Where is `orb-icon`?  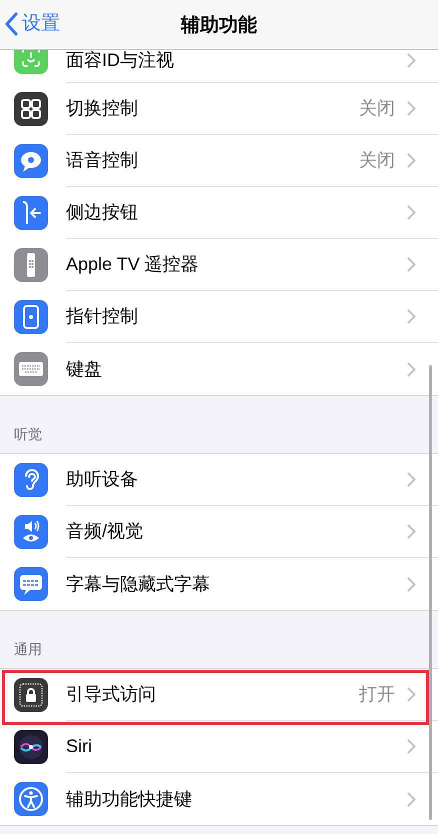 orb-icon is located at coordinates (31, 747).